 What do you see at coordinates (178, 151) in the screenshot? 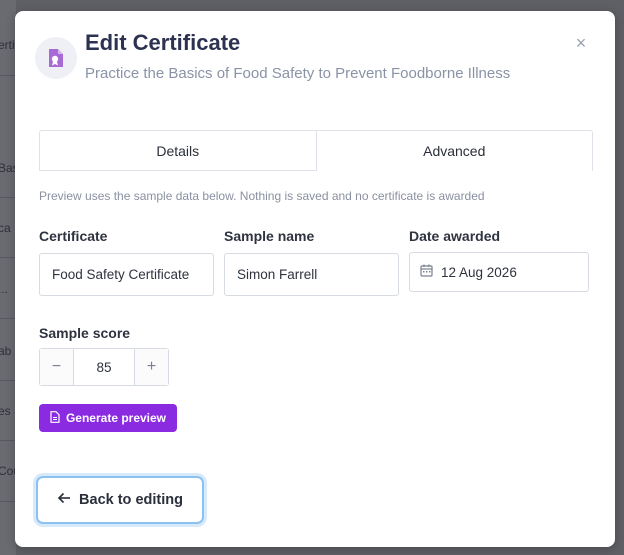
I see `tab-details: Details` at bounding box center [178, 151].